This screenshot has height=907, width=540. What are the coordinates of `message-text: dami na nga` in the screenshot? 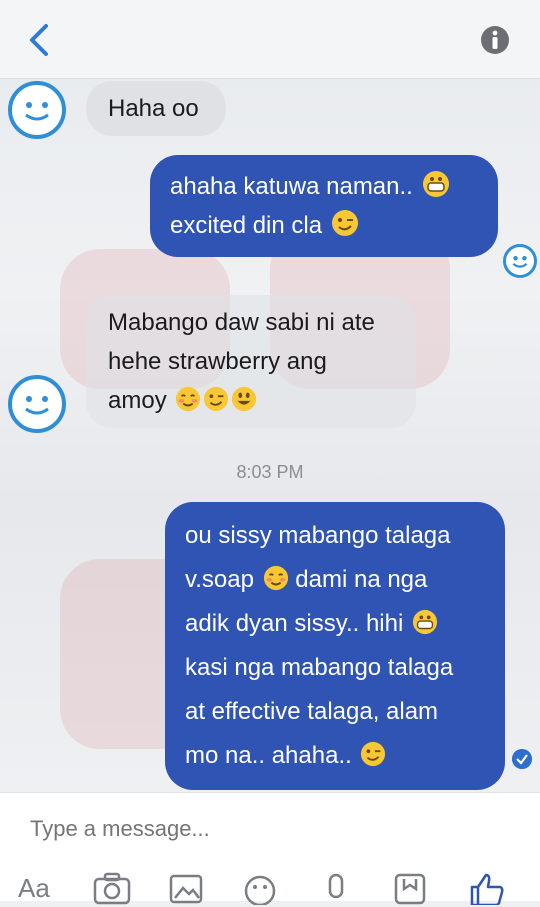 It's located at (361, 579).